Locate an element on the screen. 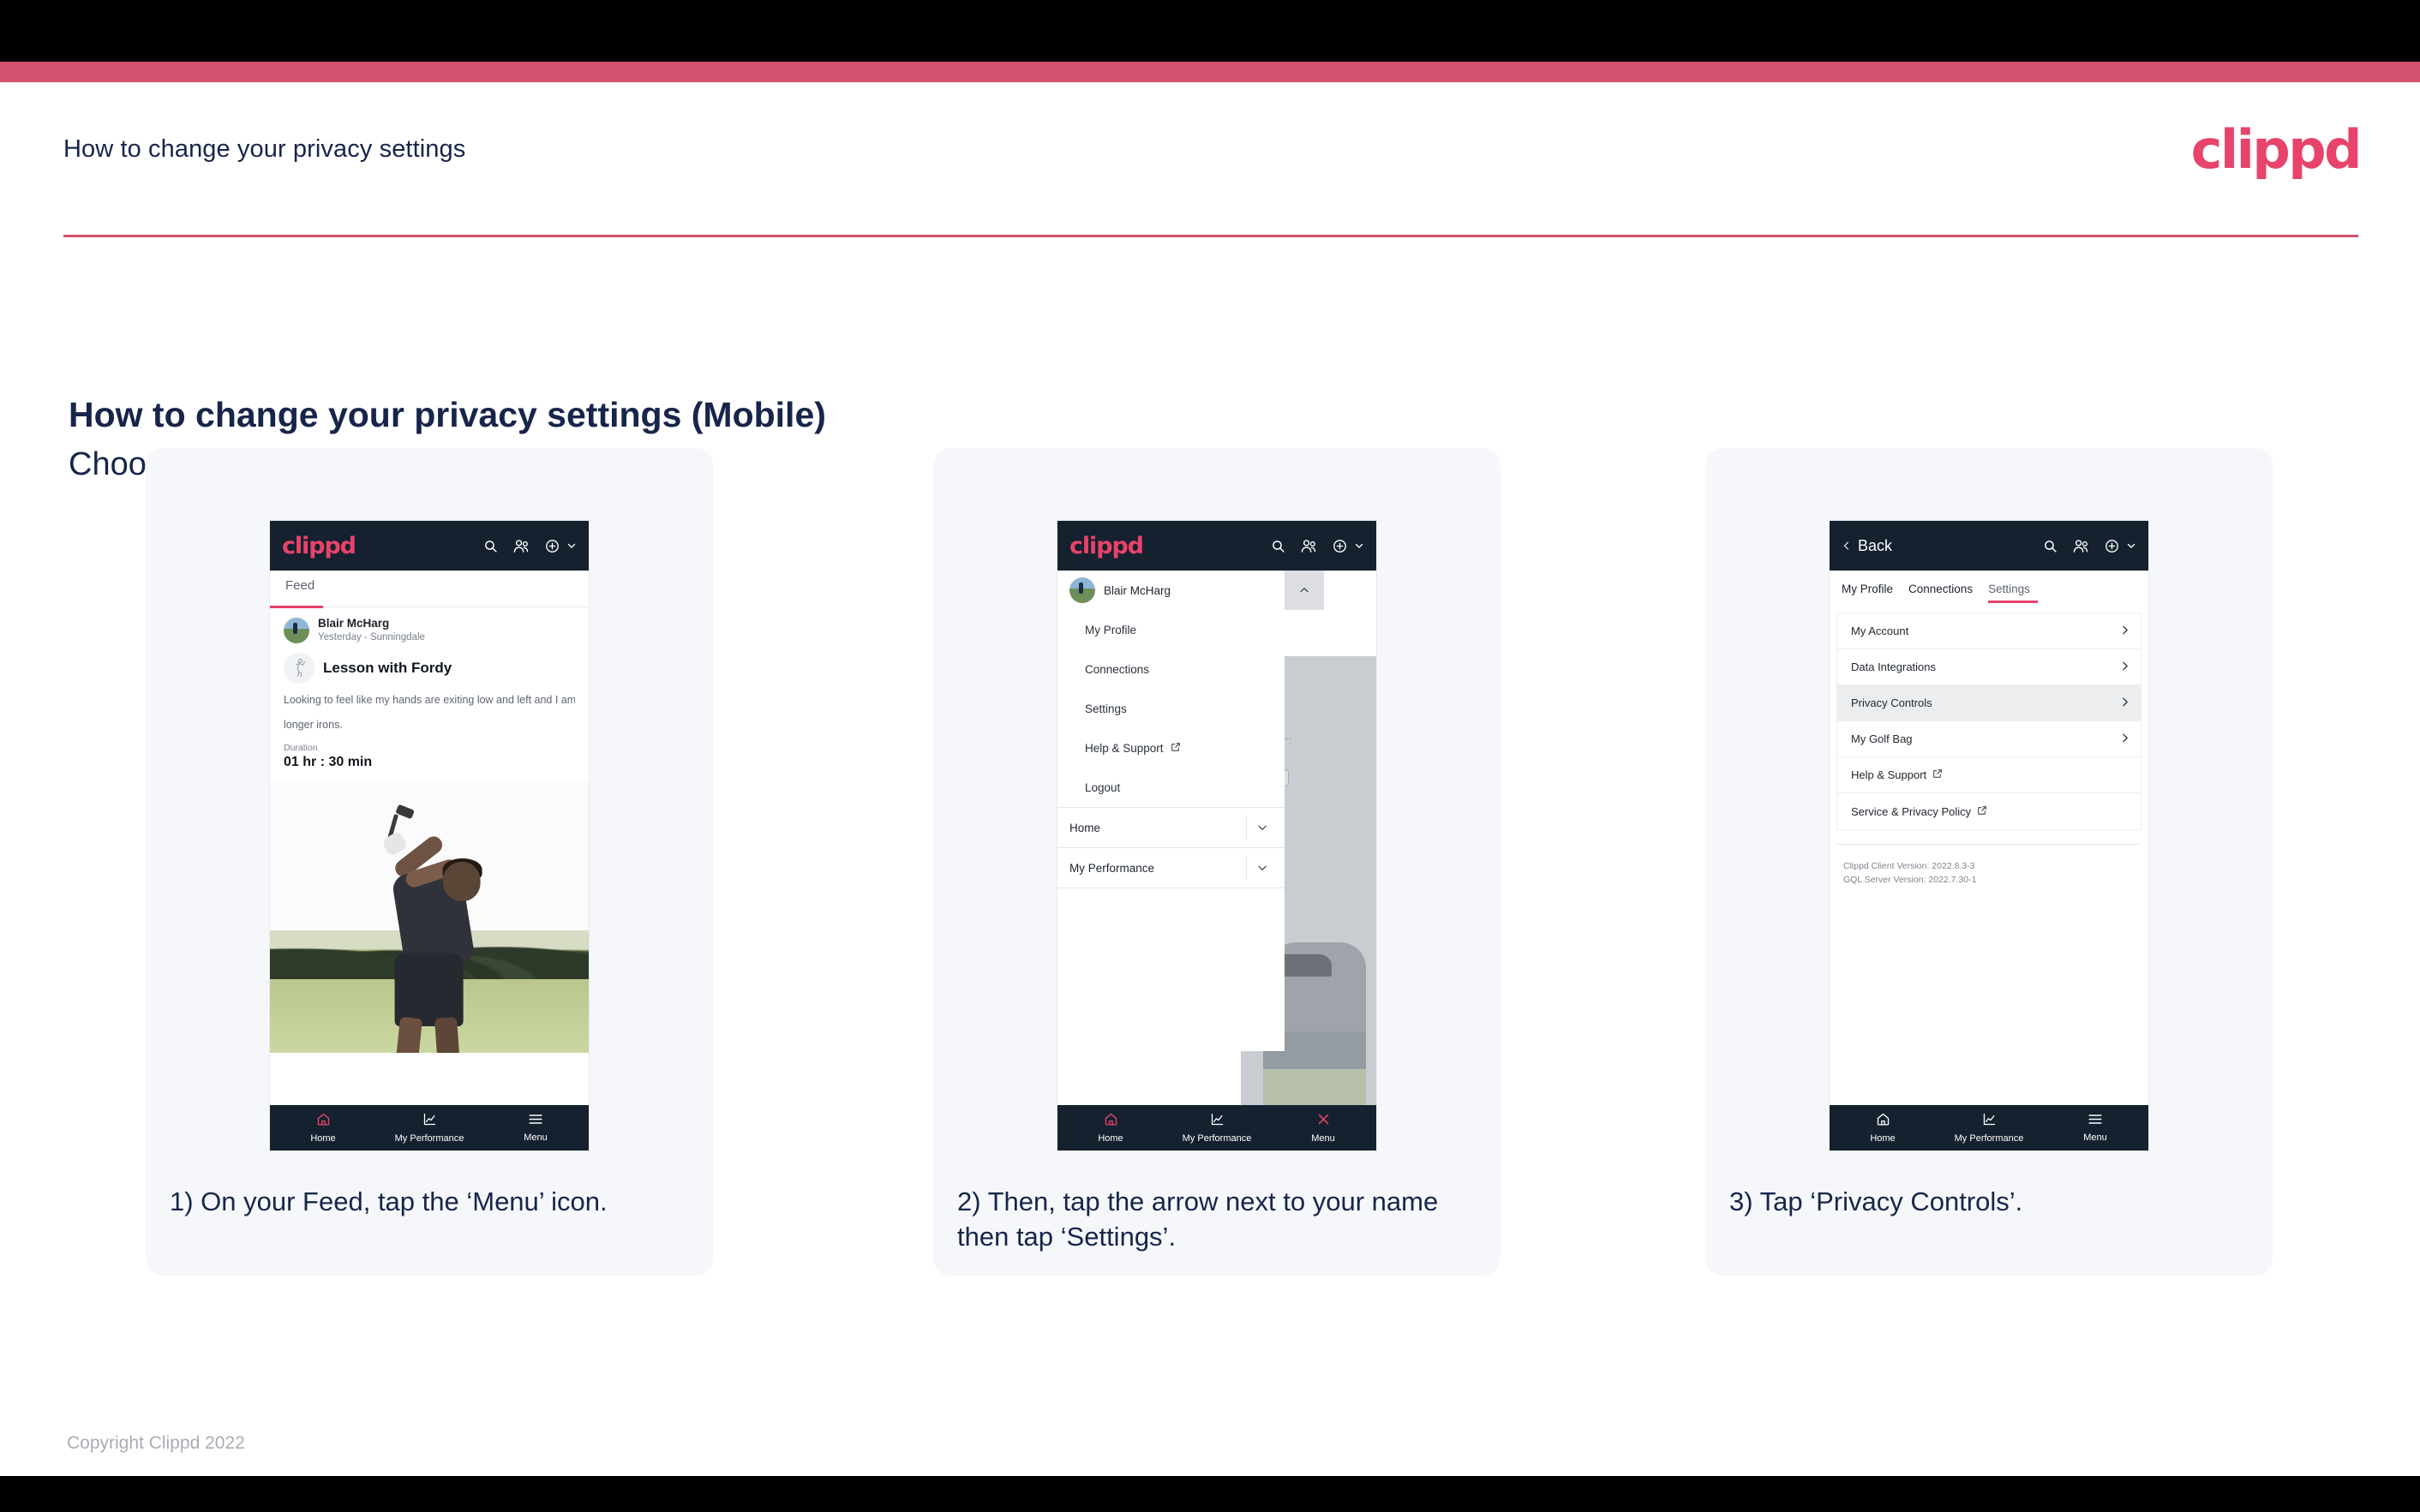  drawer-user-row: Blair McHarg is located at coordinates (1190, 590).